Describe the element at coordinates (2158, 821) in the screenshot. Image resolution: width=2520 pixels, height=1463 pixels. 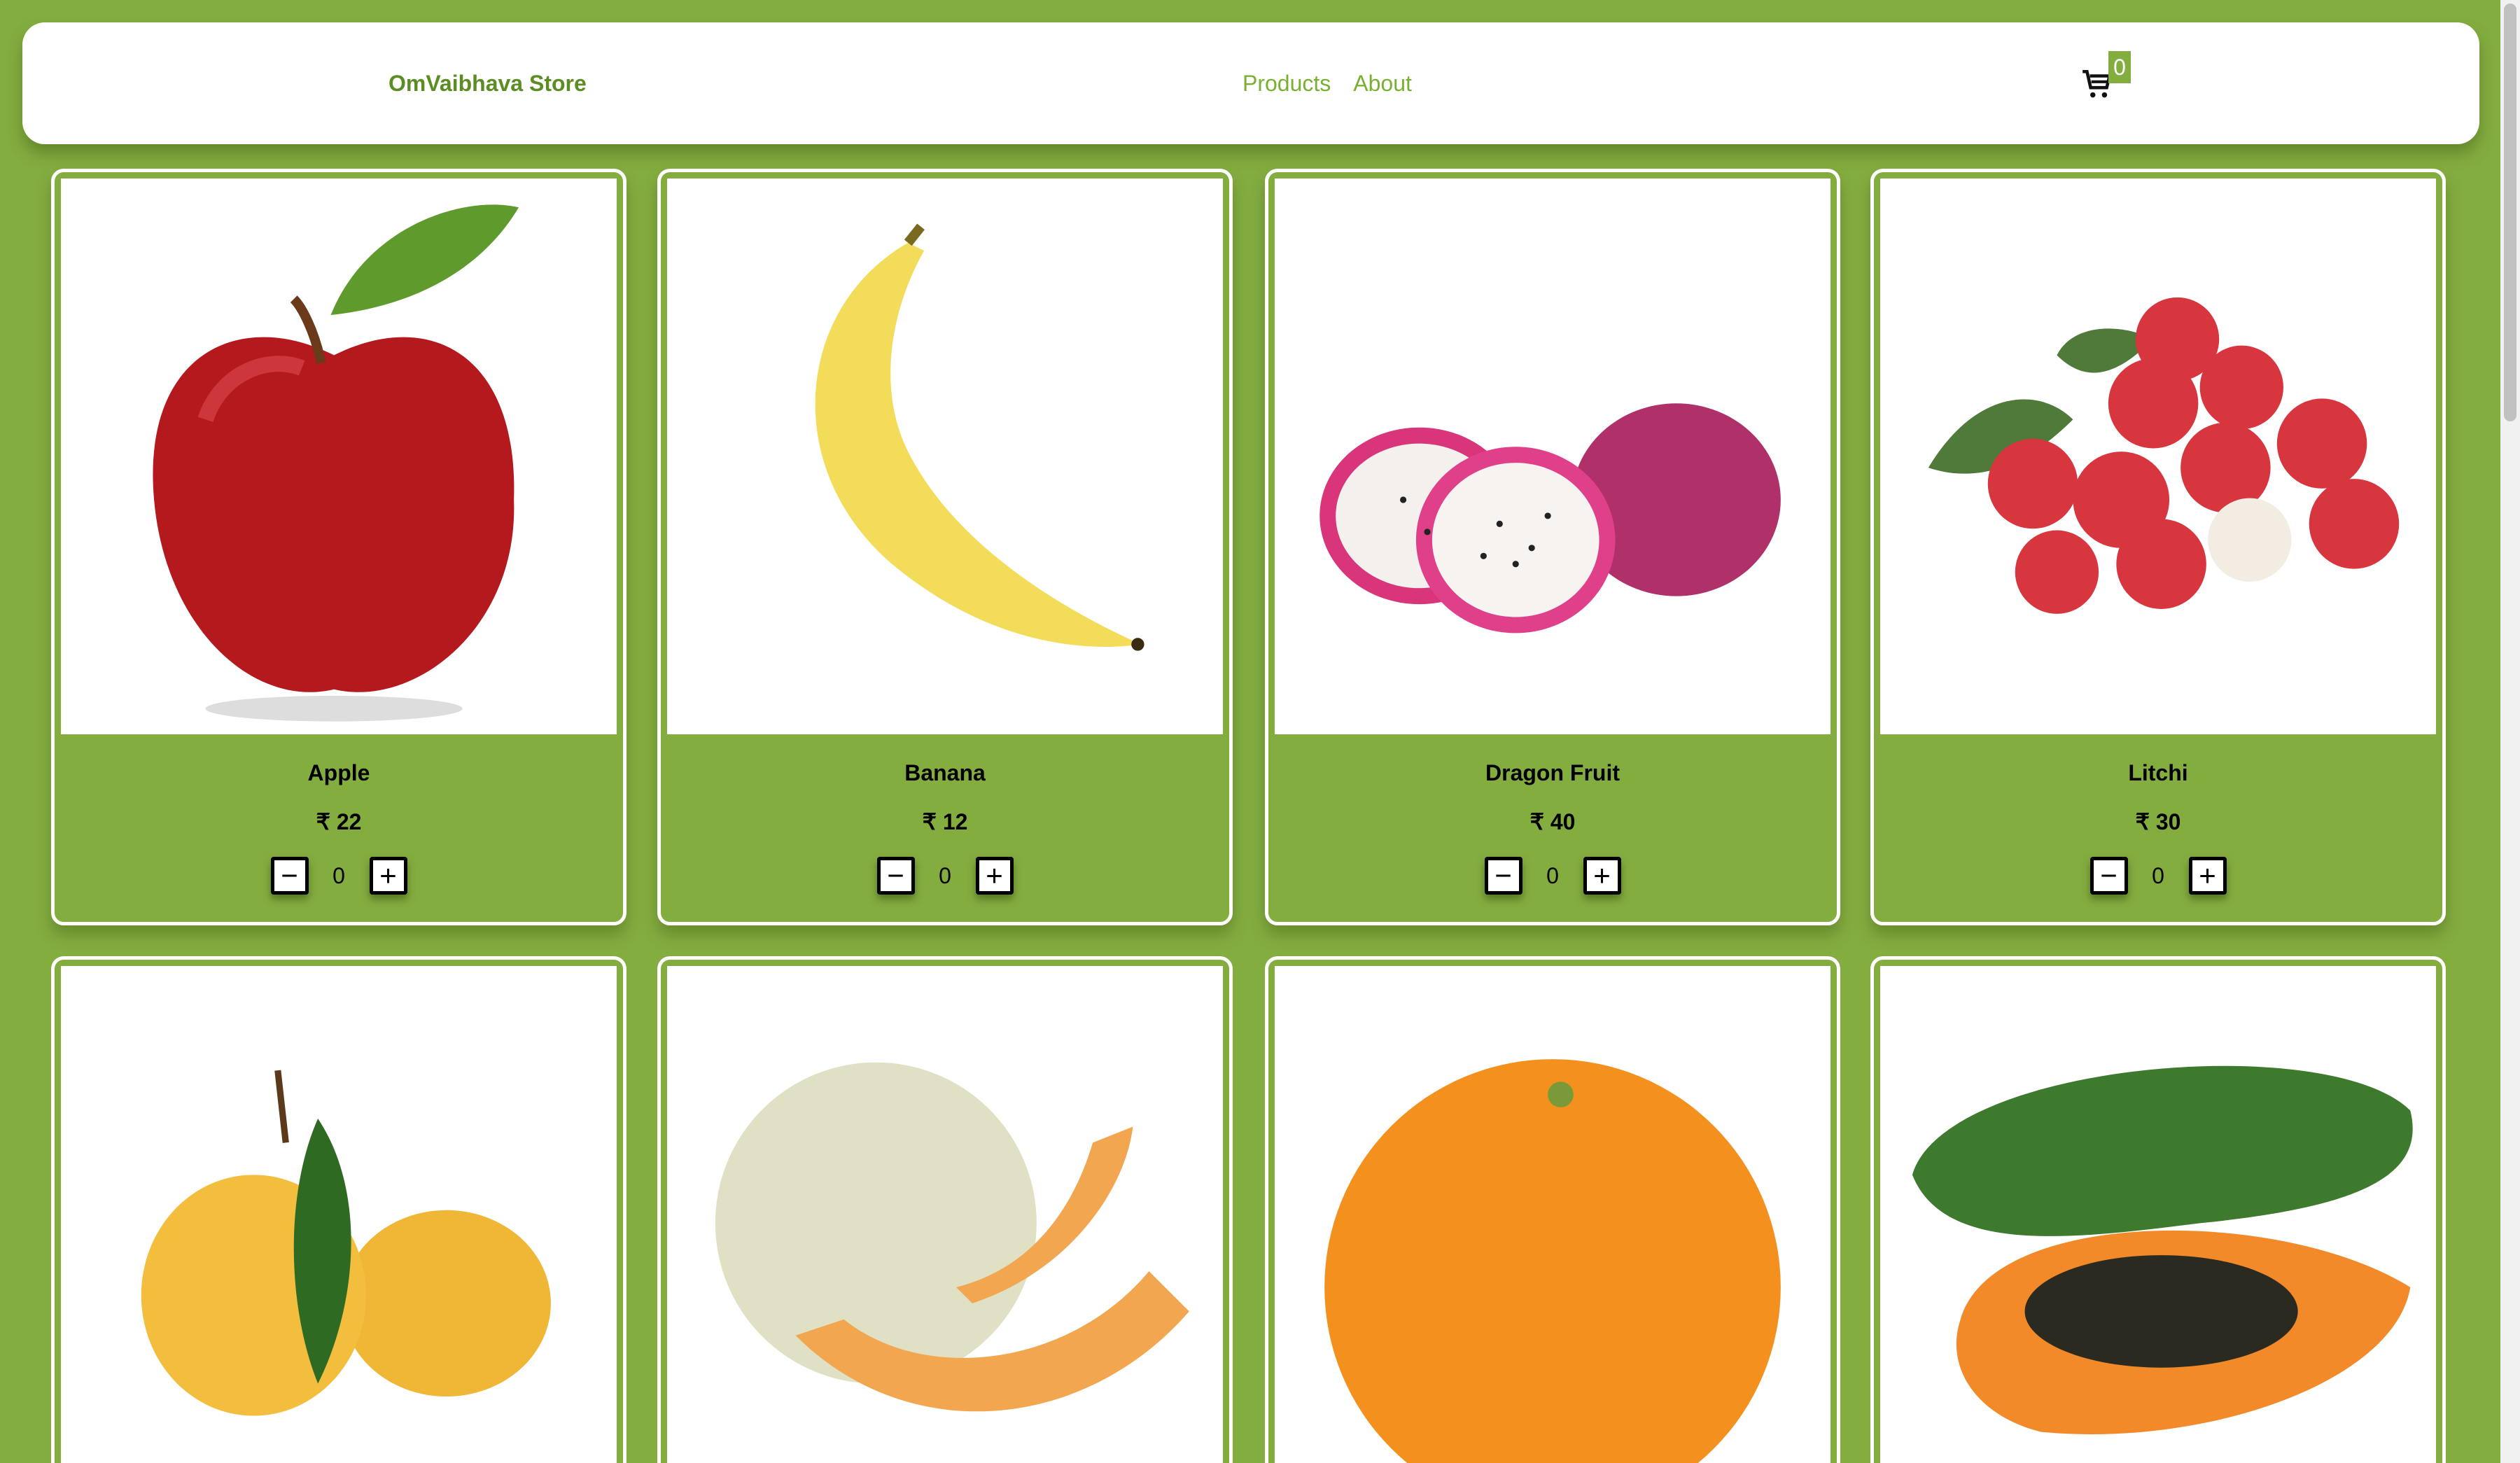
I see `product-price: ₹ 30` at that location.